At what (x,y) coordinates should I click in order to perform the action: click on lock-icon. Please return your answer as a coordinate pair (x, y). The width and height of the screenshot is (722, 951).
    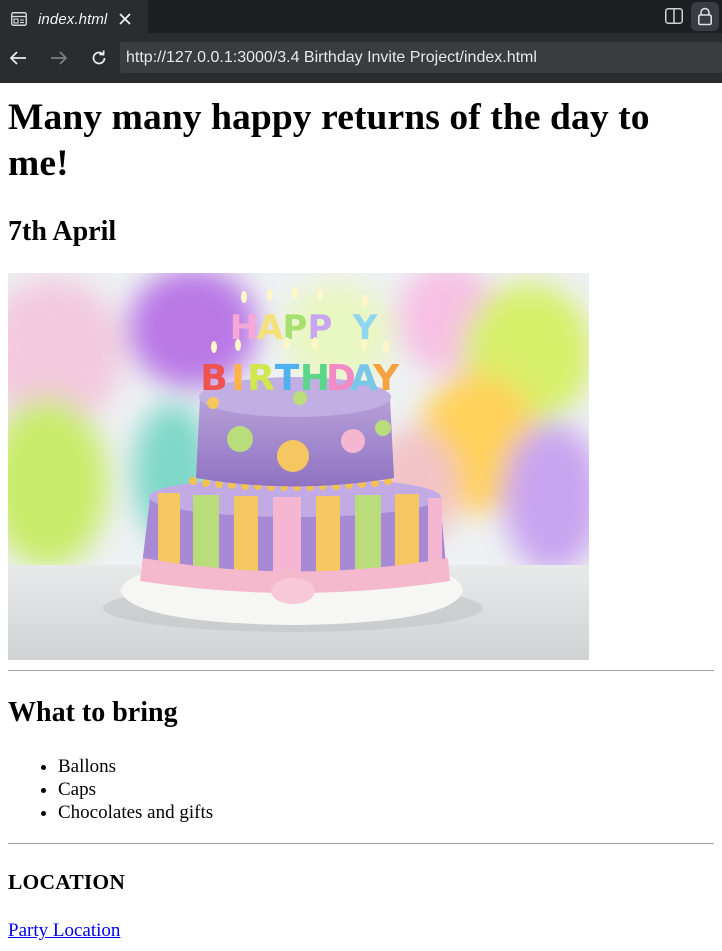
    Looking at the image, I should click on (705, 16).